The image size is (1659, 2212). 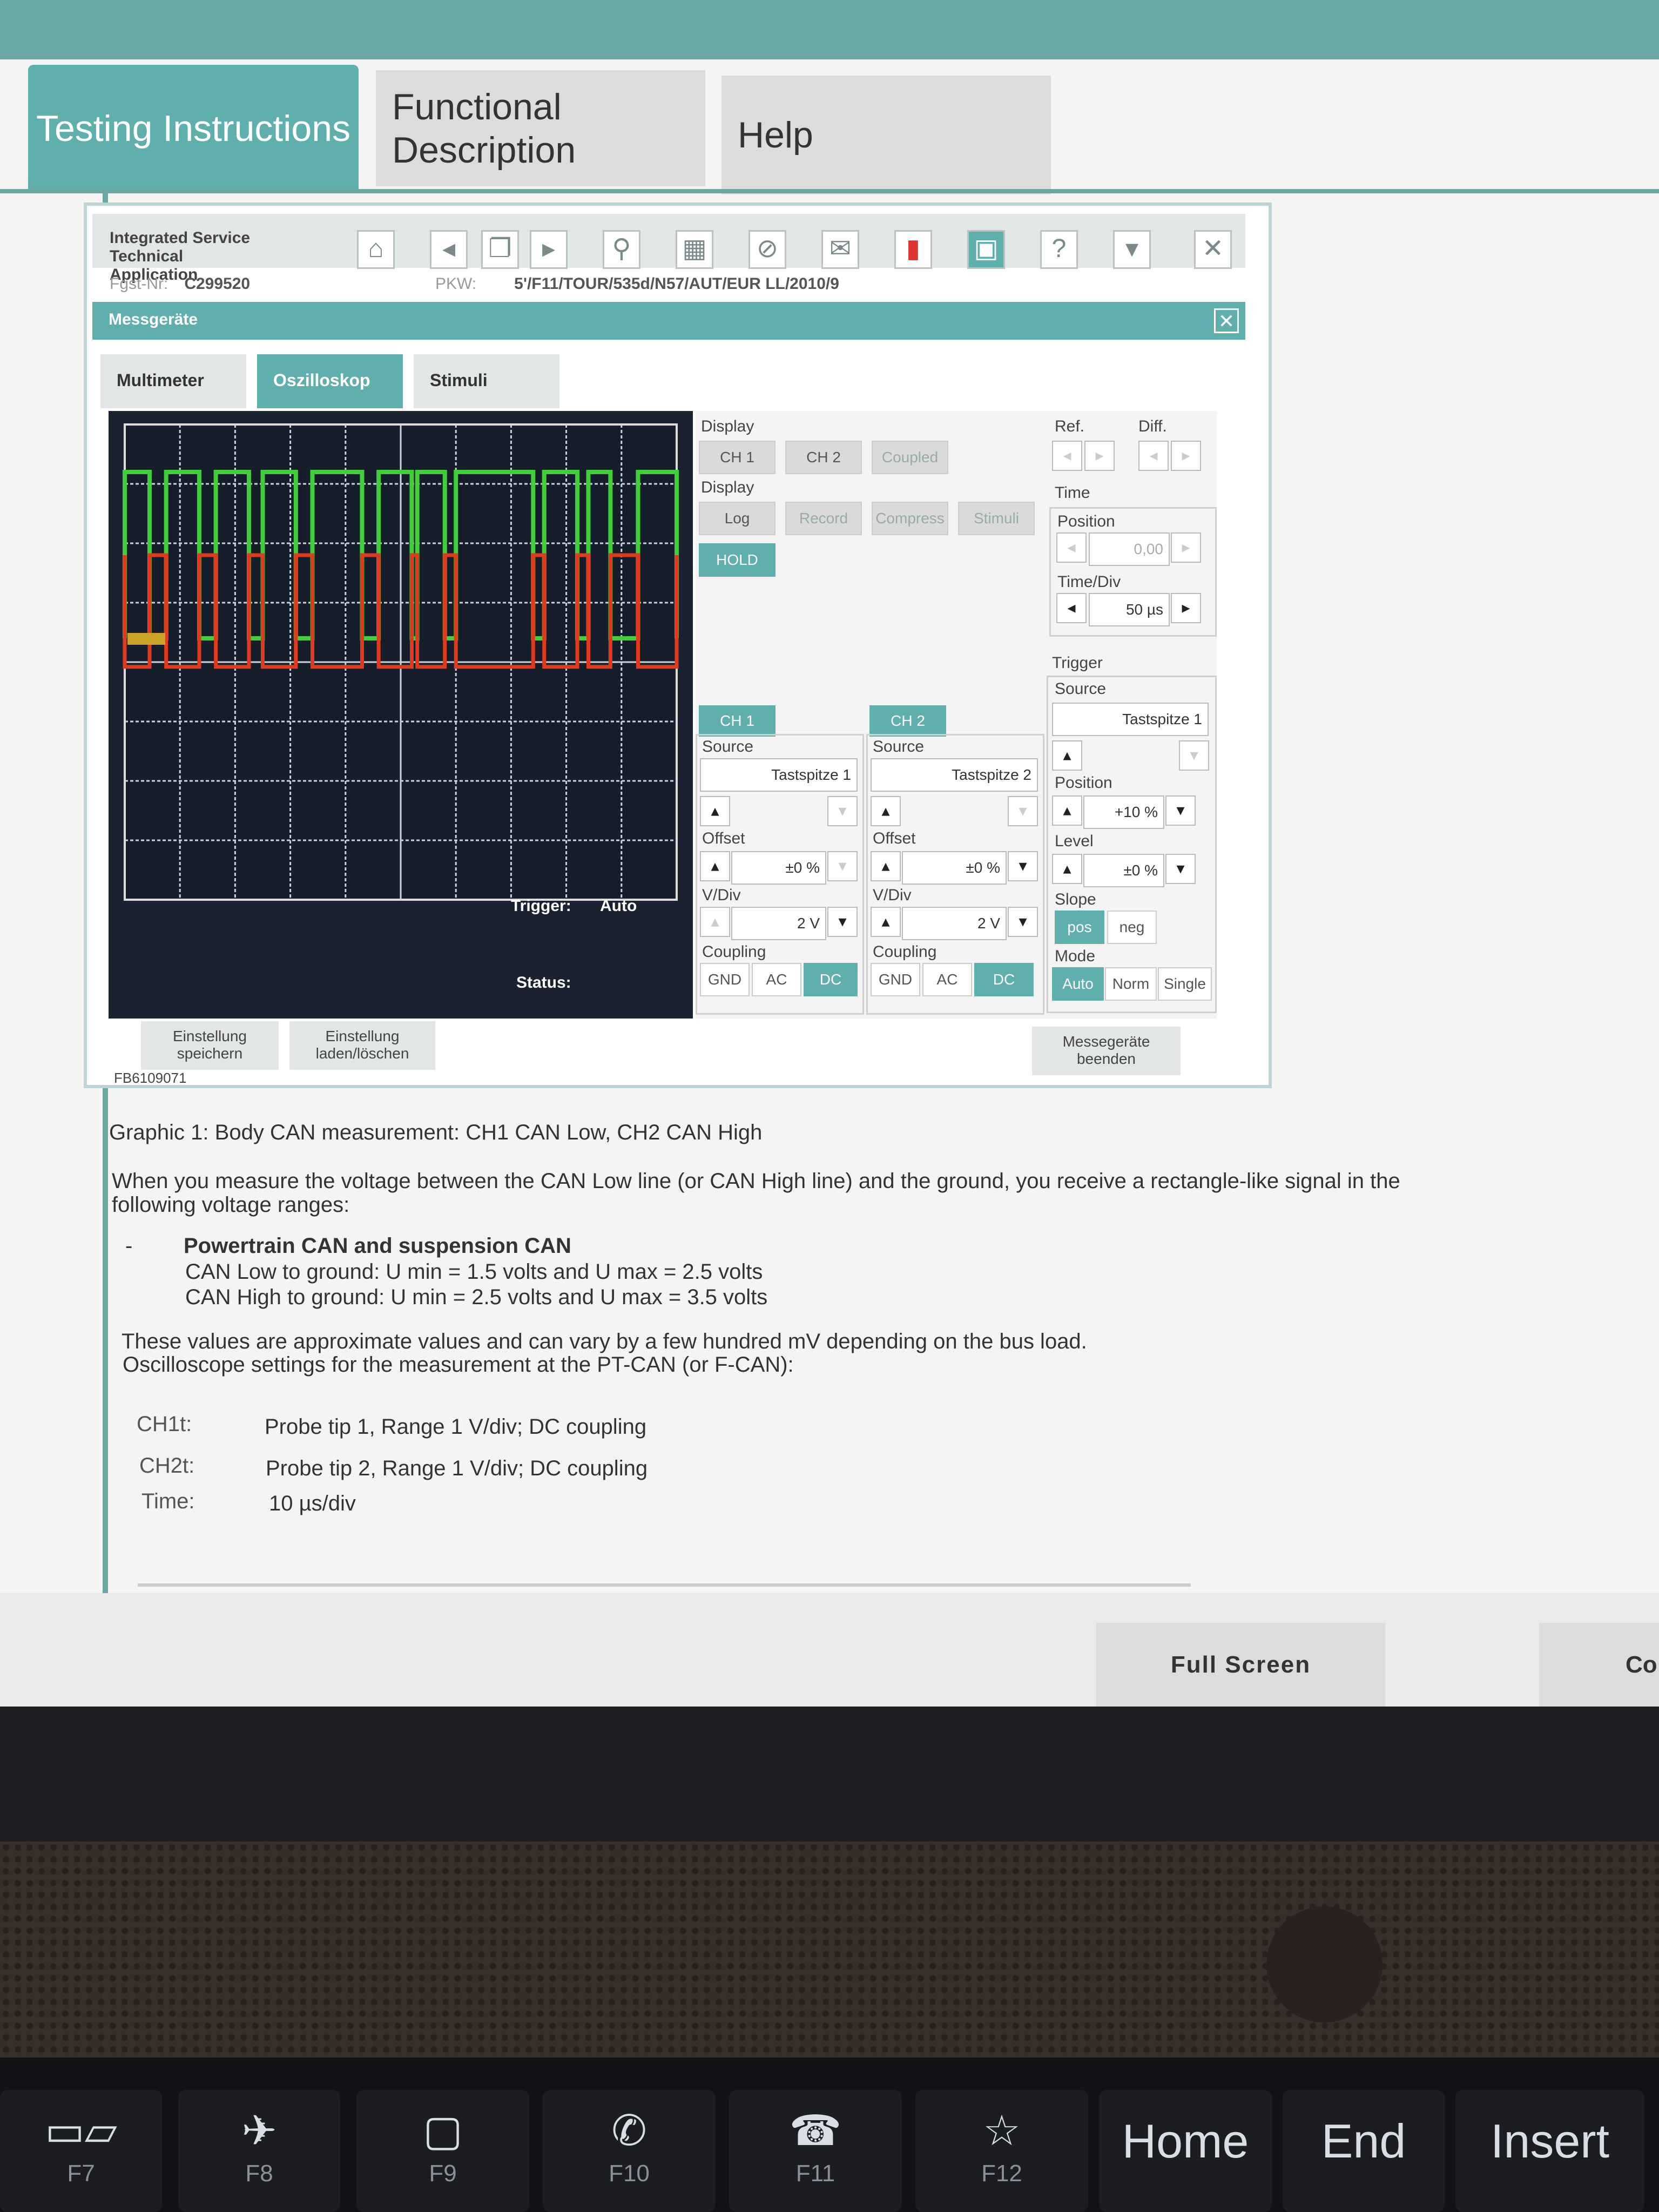 I want to click on tab-functional-description: Functional Description, so click(x=540, y=128).